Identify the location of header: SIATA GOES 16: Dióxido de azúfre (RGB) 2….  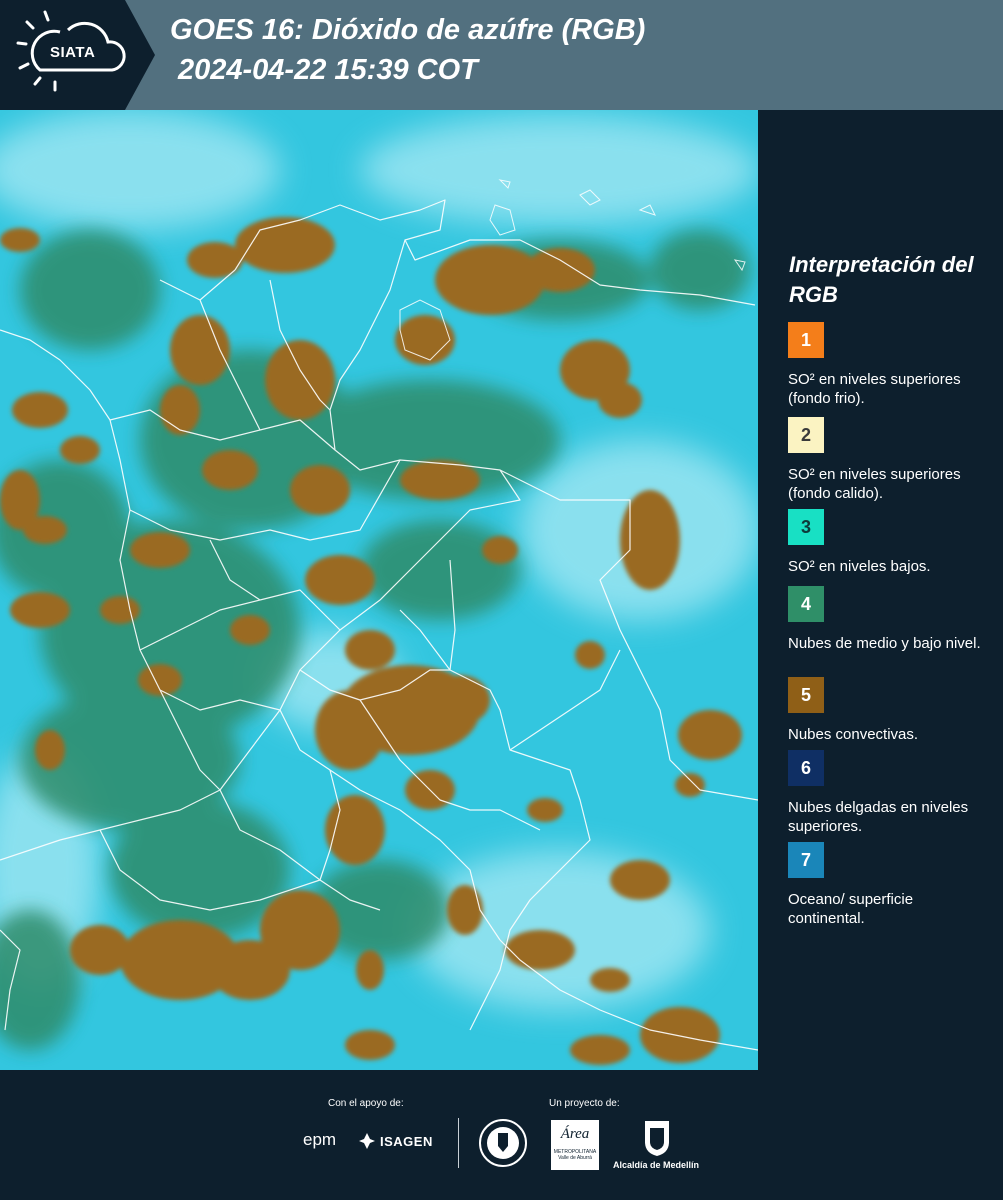
(501, 55).